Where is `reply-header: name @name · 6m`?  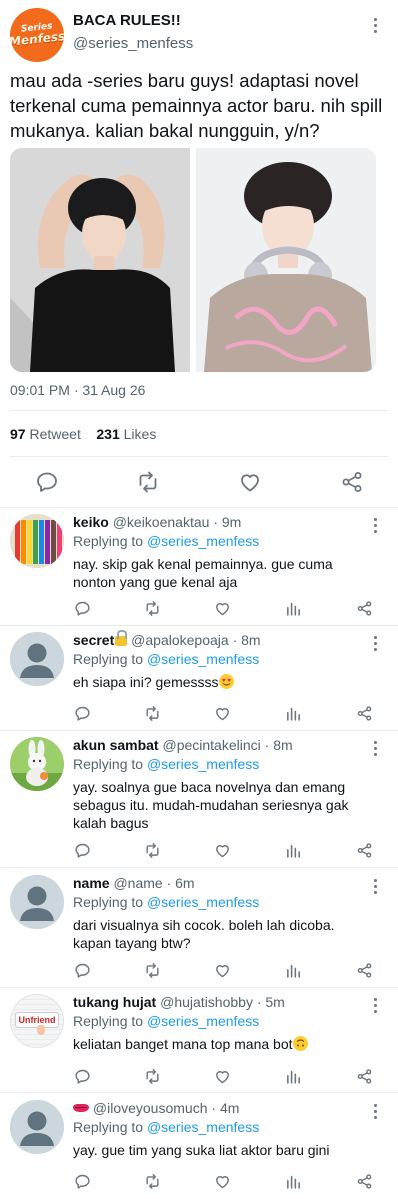
reply-header: name @name · 6m is located at coordinates (134, 883).